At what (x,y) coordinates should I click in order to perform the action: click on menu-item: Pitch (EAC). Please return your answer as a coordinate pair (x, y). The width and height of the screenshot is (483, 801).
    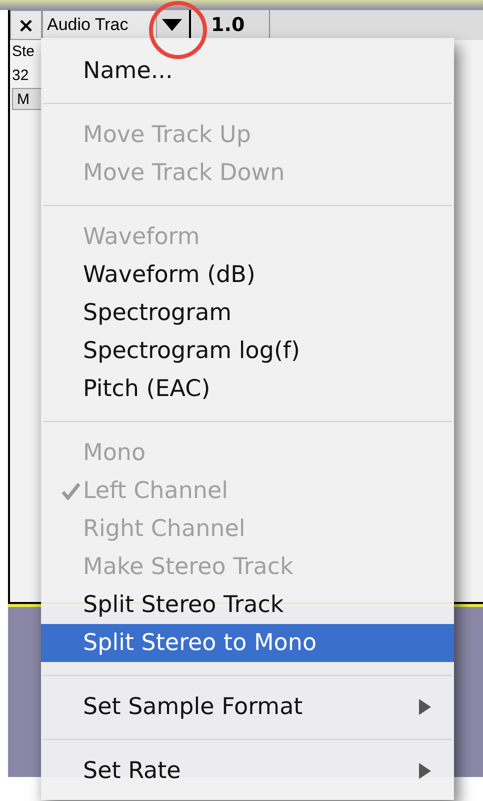
    Looking at the image, I should click on (247, 389).